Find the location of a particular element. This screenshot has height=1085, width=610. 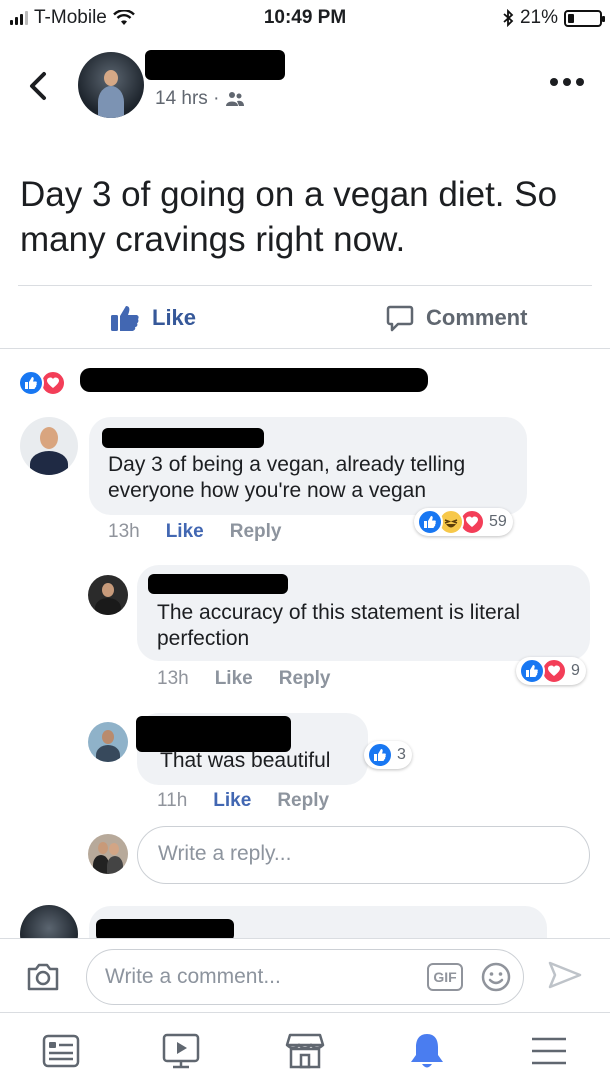

watch-icon is located at coordinates (181, 1051).